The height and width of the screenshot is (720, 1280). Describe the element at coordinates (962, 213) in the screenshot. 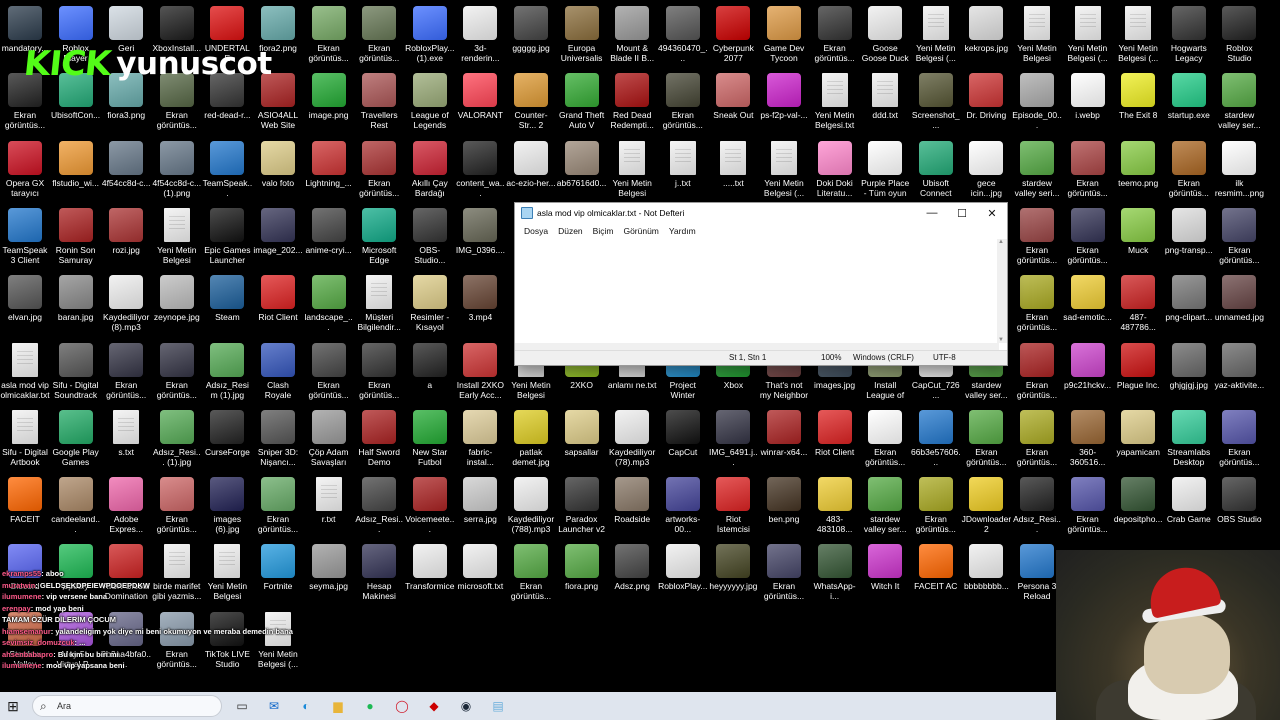

I see `maximize-button: ☐` at that location.